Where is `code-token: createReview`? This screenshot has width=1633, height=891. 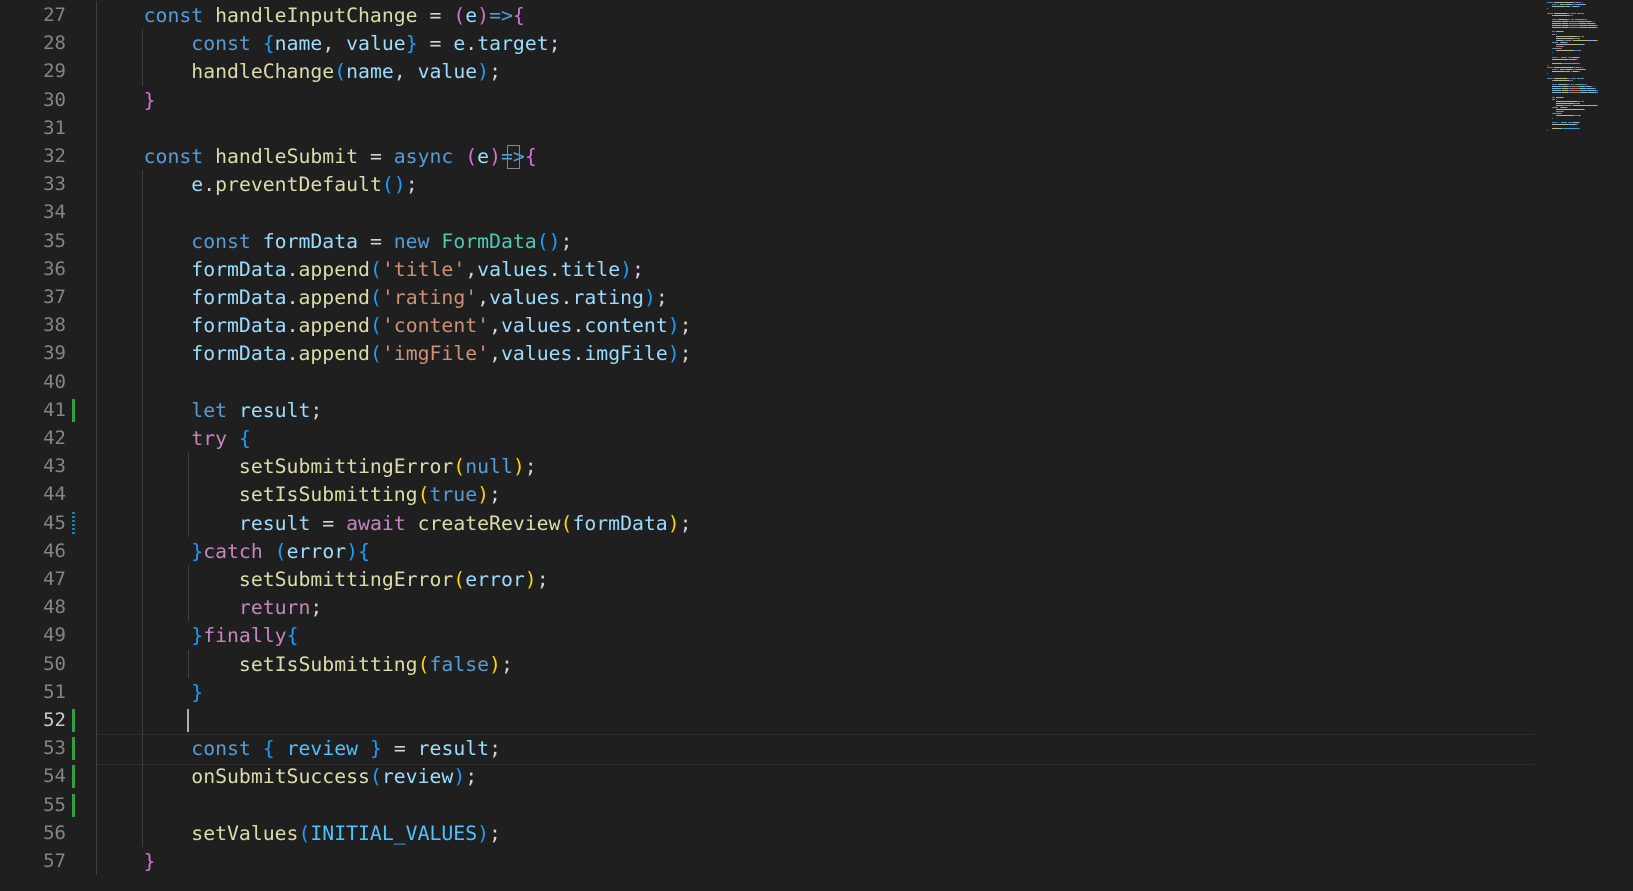 code-token: createReview is located at coordinates (489, 523).